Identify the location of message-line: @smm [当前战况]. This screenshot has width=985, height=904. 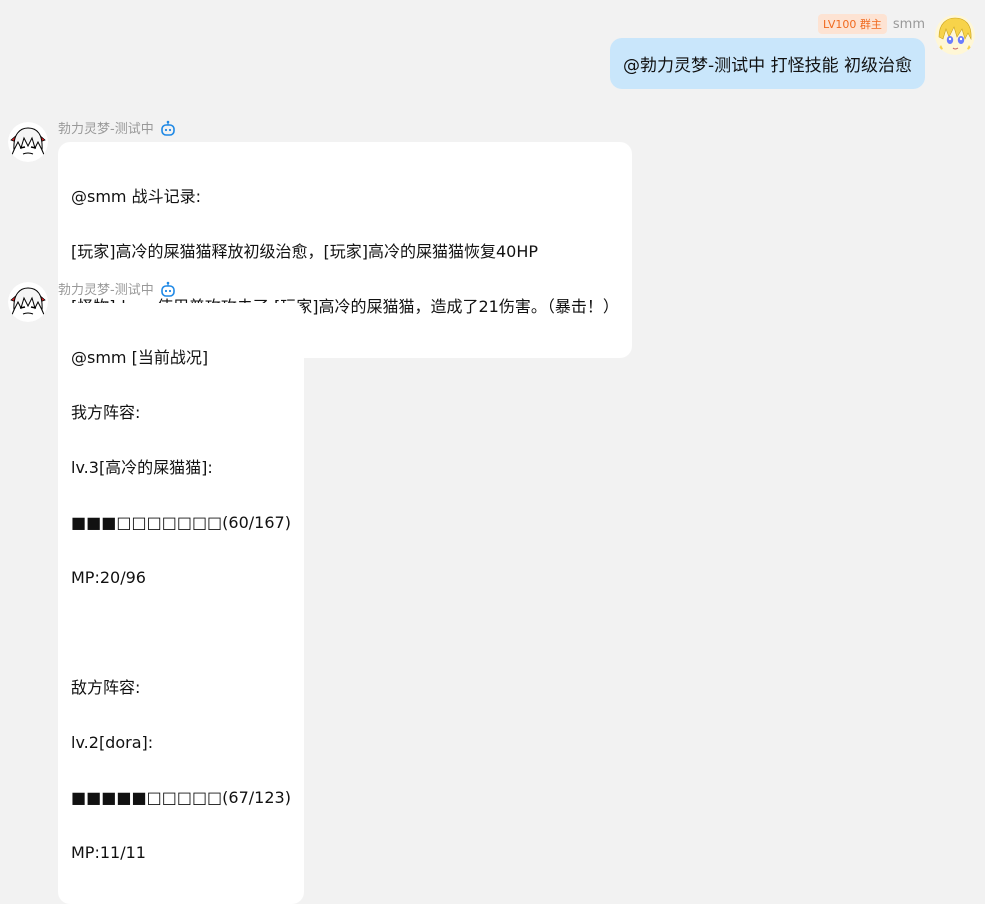
(140, 357).